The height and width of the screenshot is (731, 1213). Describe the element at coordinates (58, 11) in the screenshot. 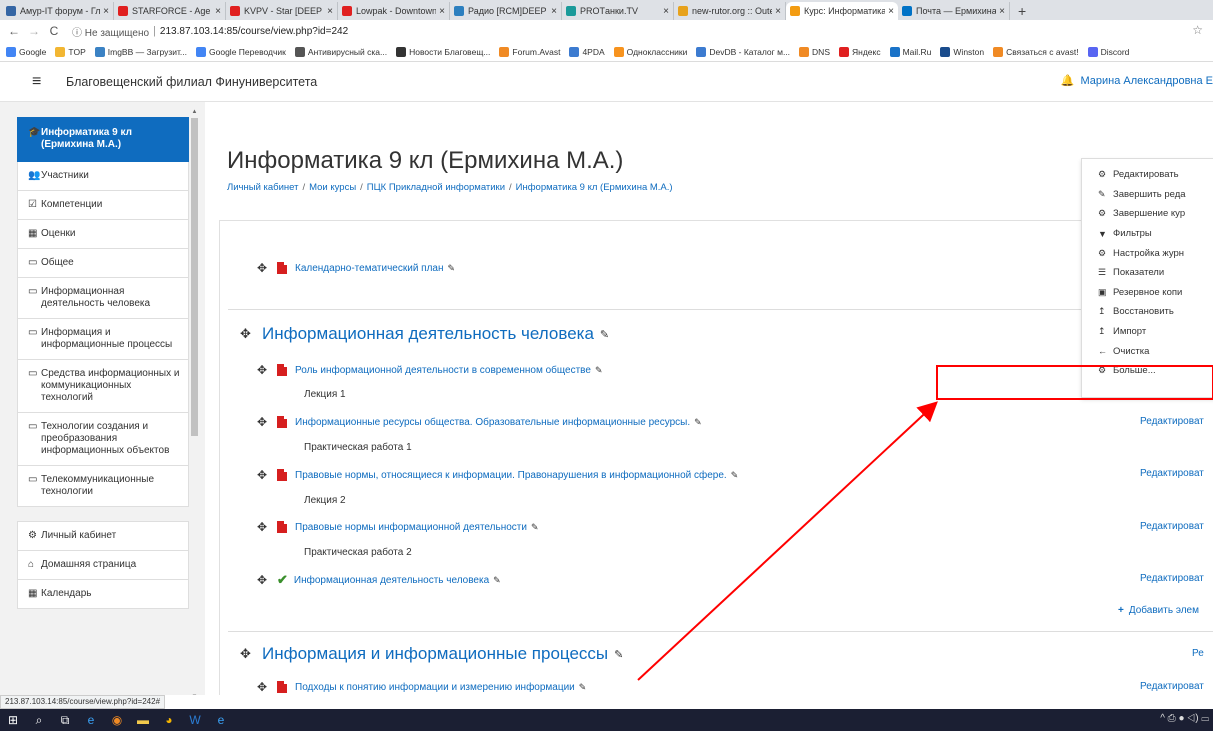

I see `browser-tab: Амур-IT форум - Глав×` at that location.